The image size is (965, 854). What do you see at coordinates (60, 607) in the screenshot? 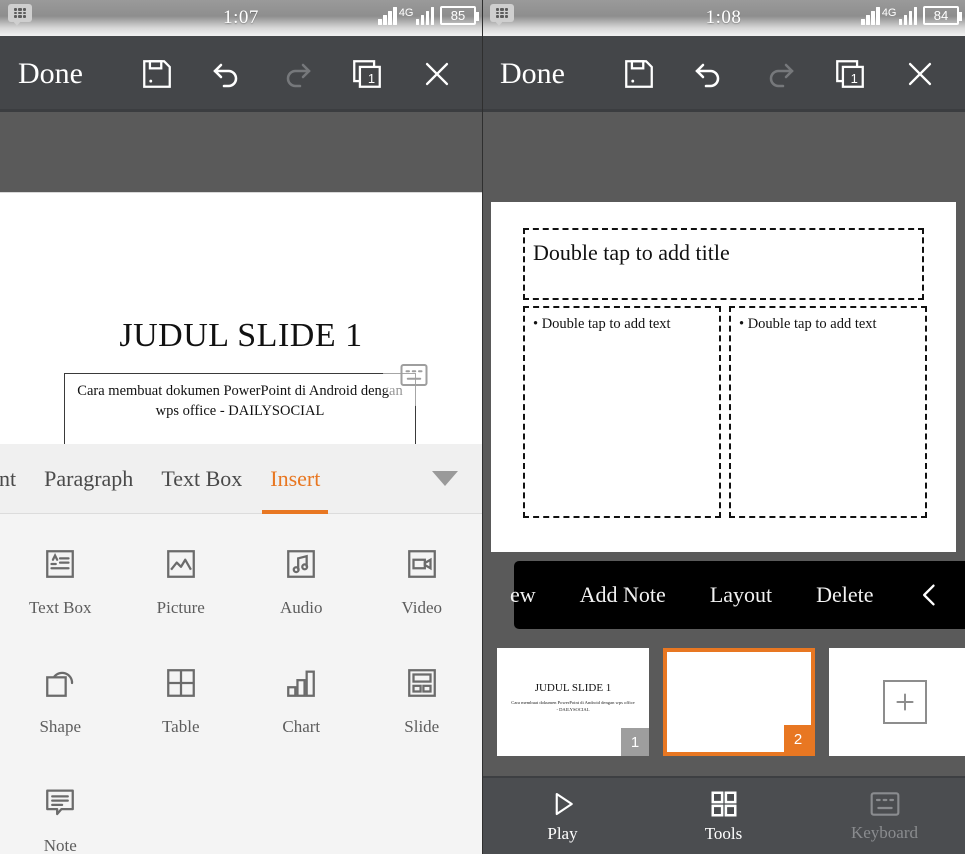
I see `insert-item-label: Text Box` at bounding box center [60, 607].